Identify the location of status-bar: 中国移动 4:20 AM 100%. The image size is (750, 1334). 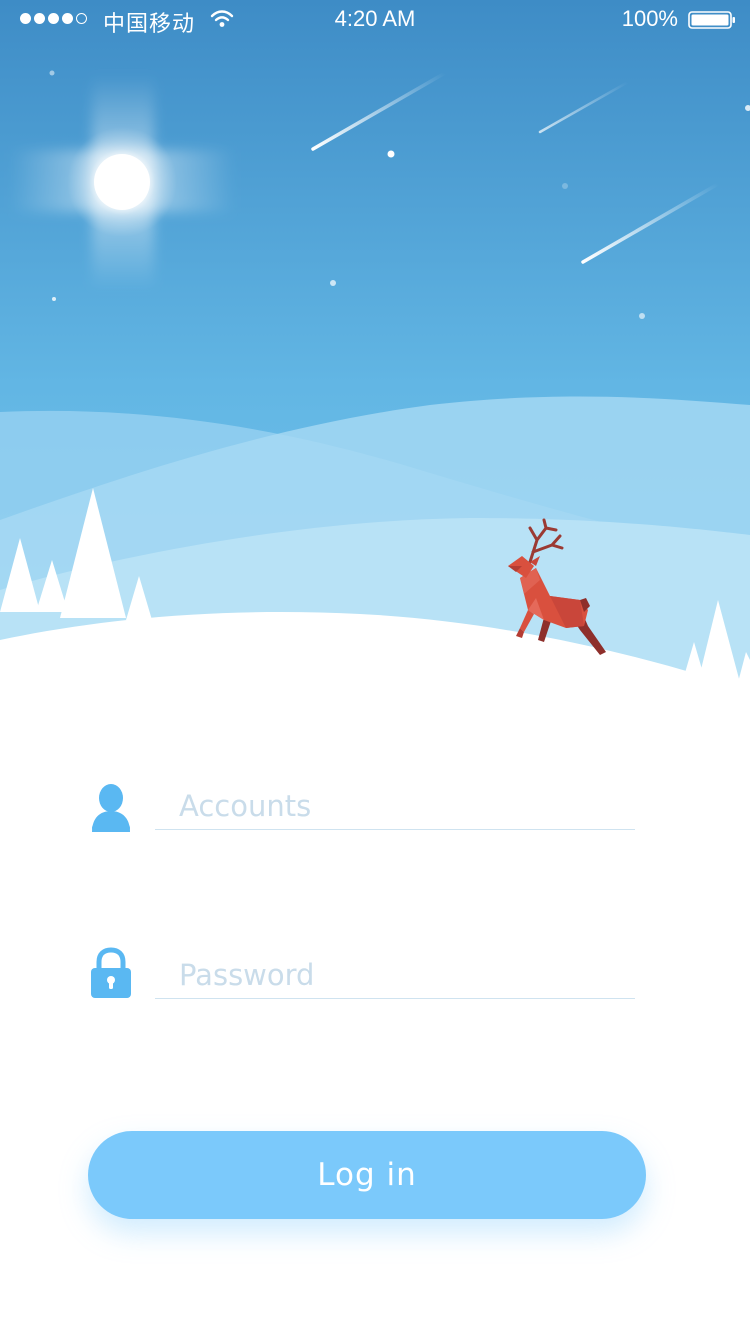
(375, 20).